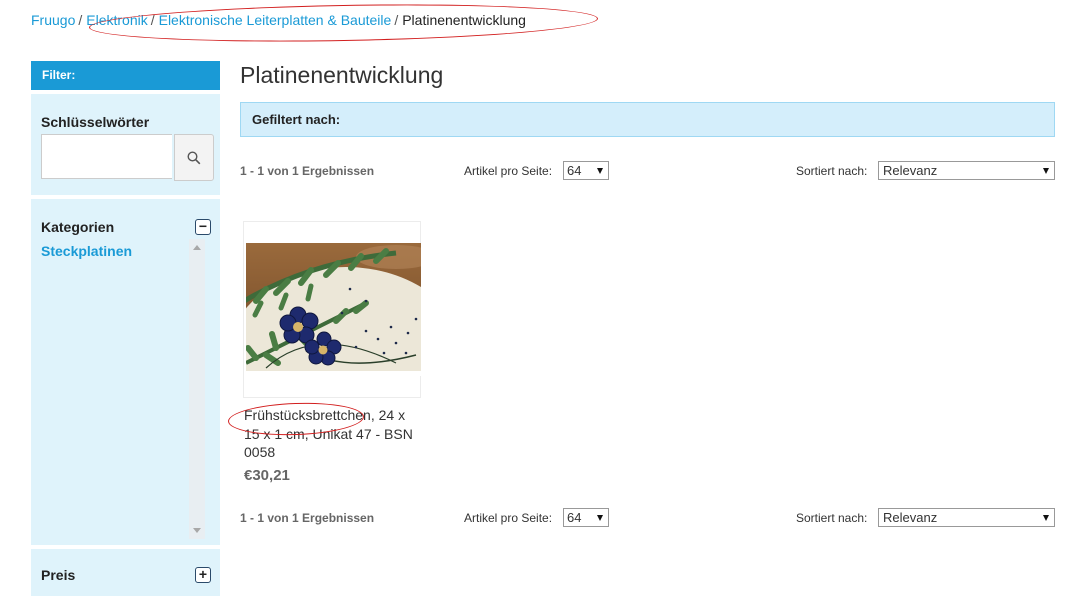 This screenshot has height=603, width=1081. What do you see at coordinates (116, 20) in the screenshot?
I see `breadcrumb-link-elektronik: Elektronik` at bounding box center [116, 20].